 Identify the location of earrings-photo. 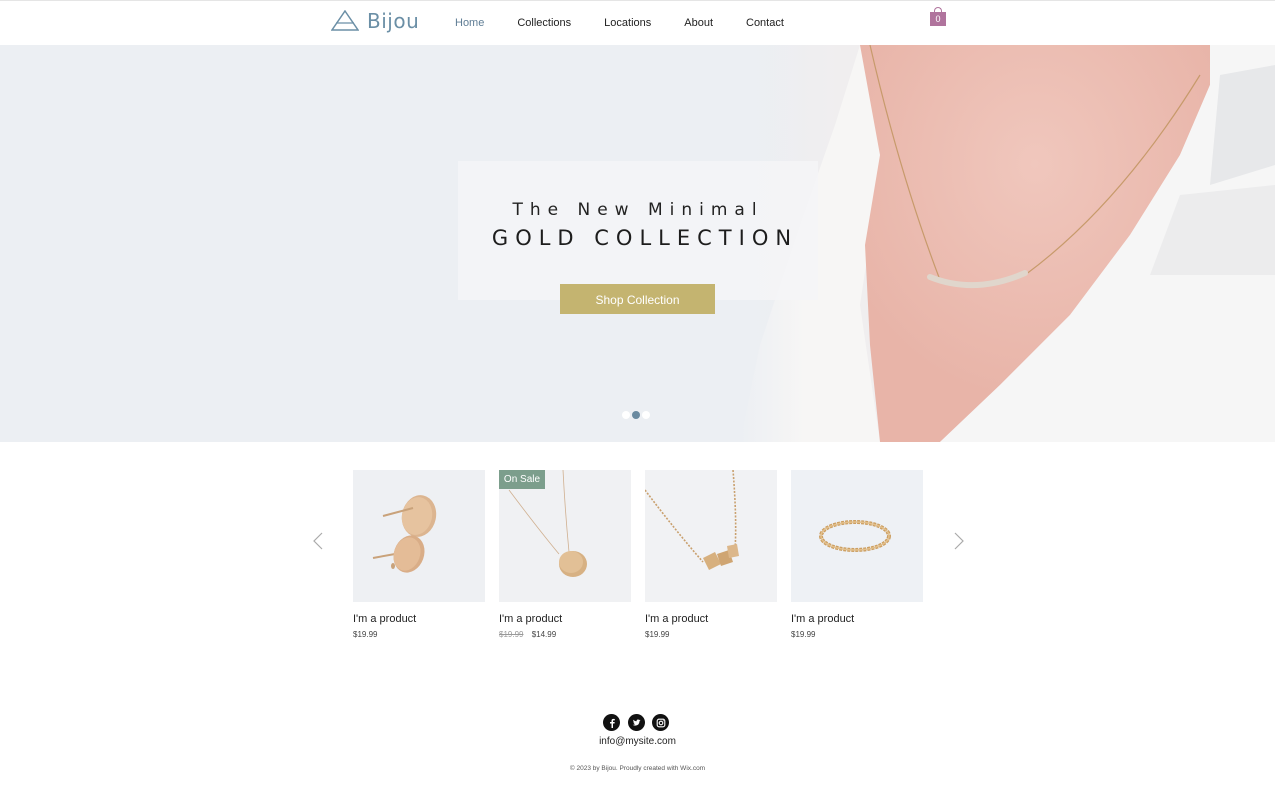
(419, 536).